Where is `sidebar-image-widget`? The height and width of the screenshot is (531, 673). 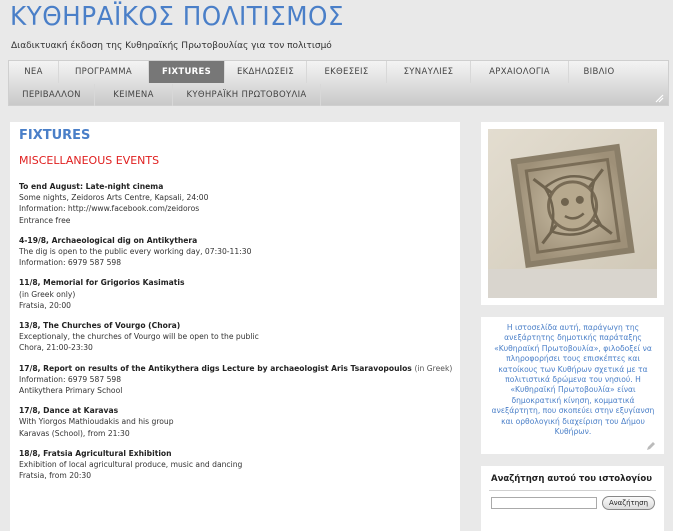 sidebar-image-widget is located at coordinates (572, 213).